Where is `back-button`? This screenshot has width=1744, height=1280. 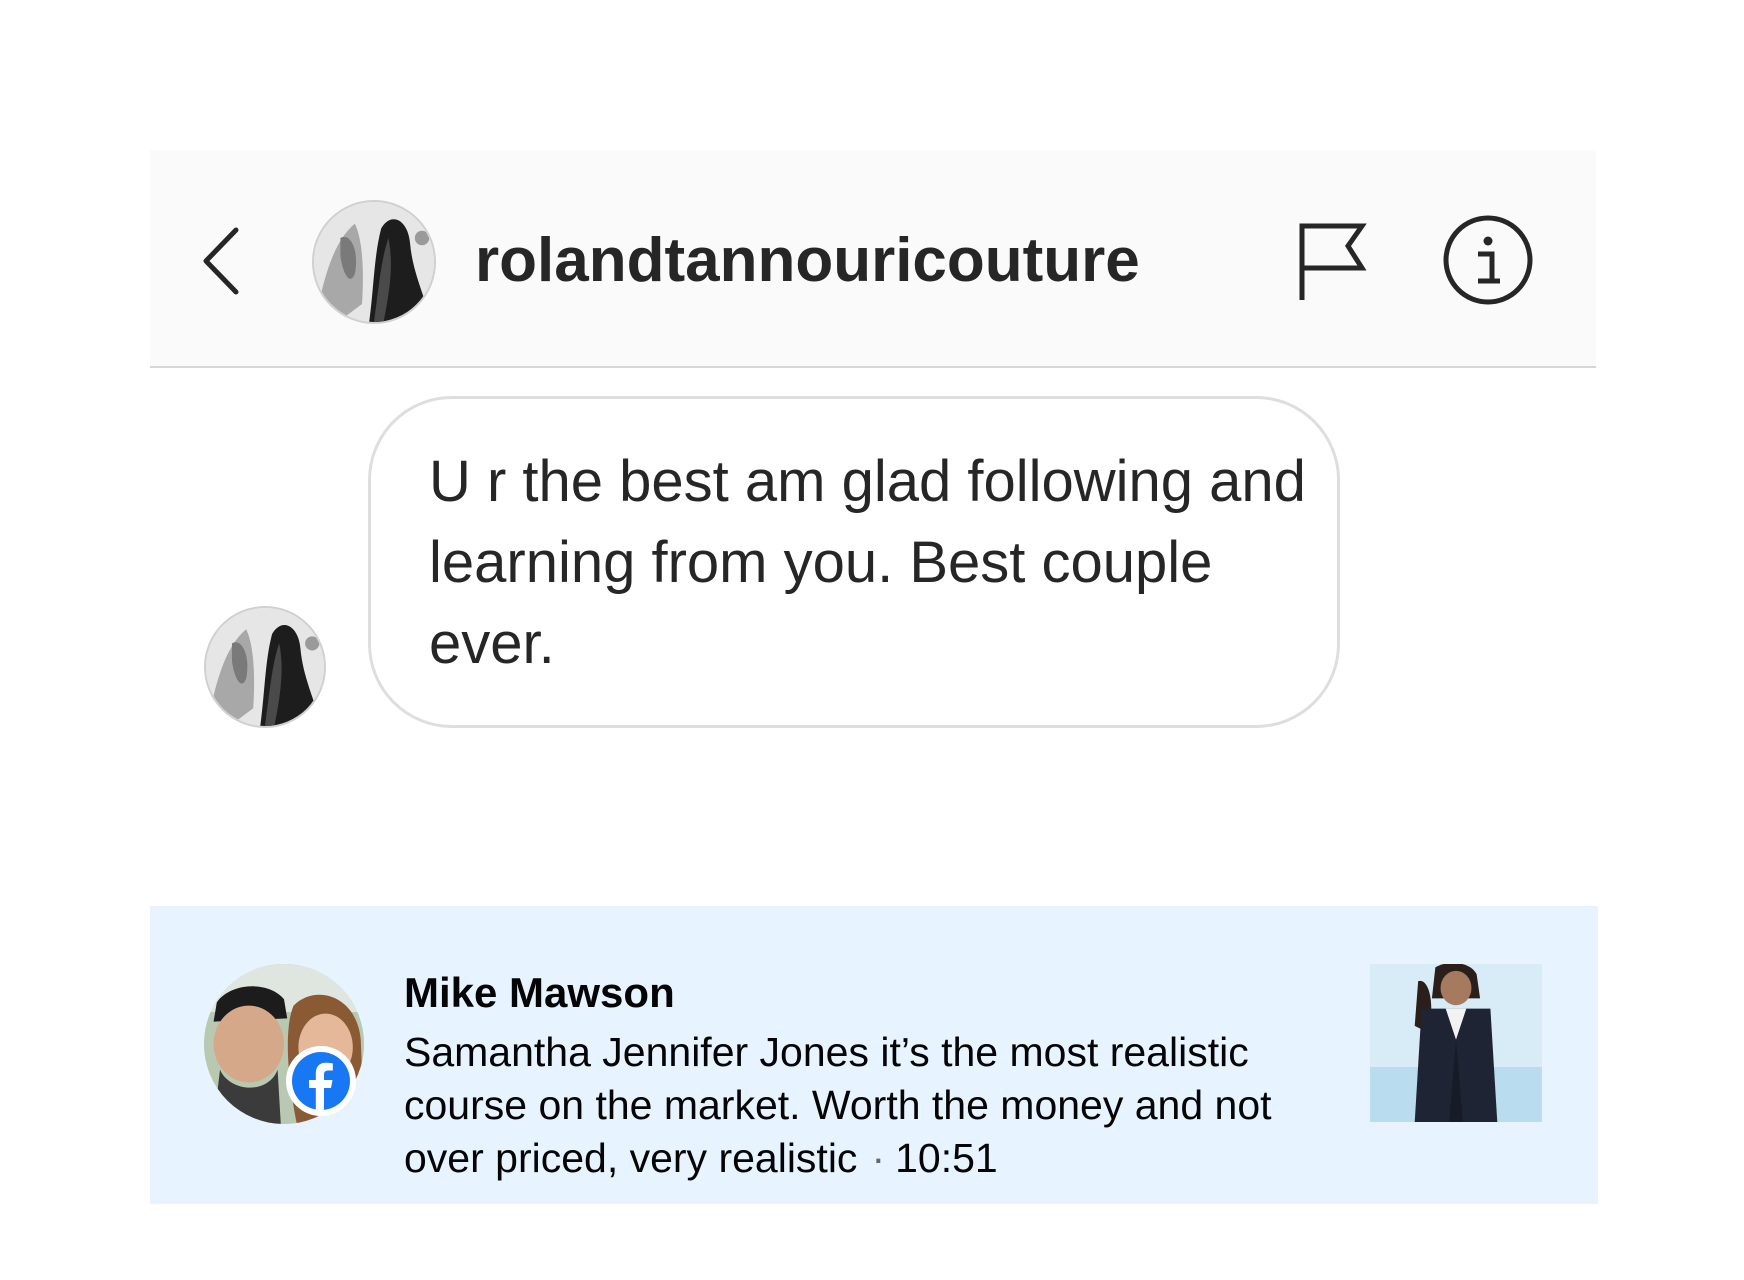 back-button is located at coordinates (224, 261).